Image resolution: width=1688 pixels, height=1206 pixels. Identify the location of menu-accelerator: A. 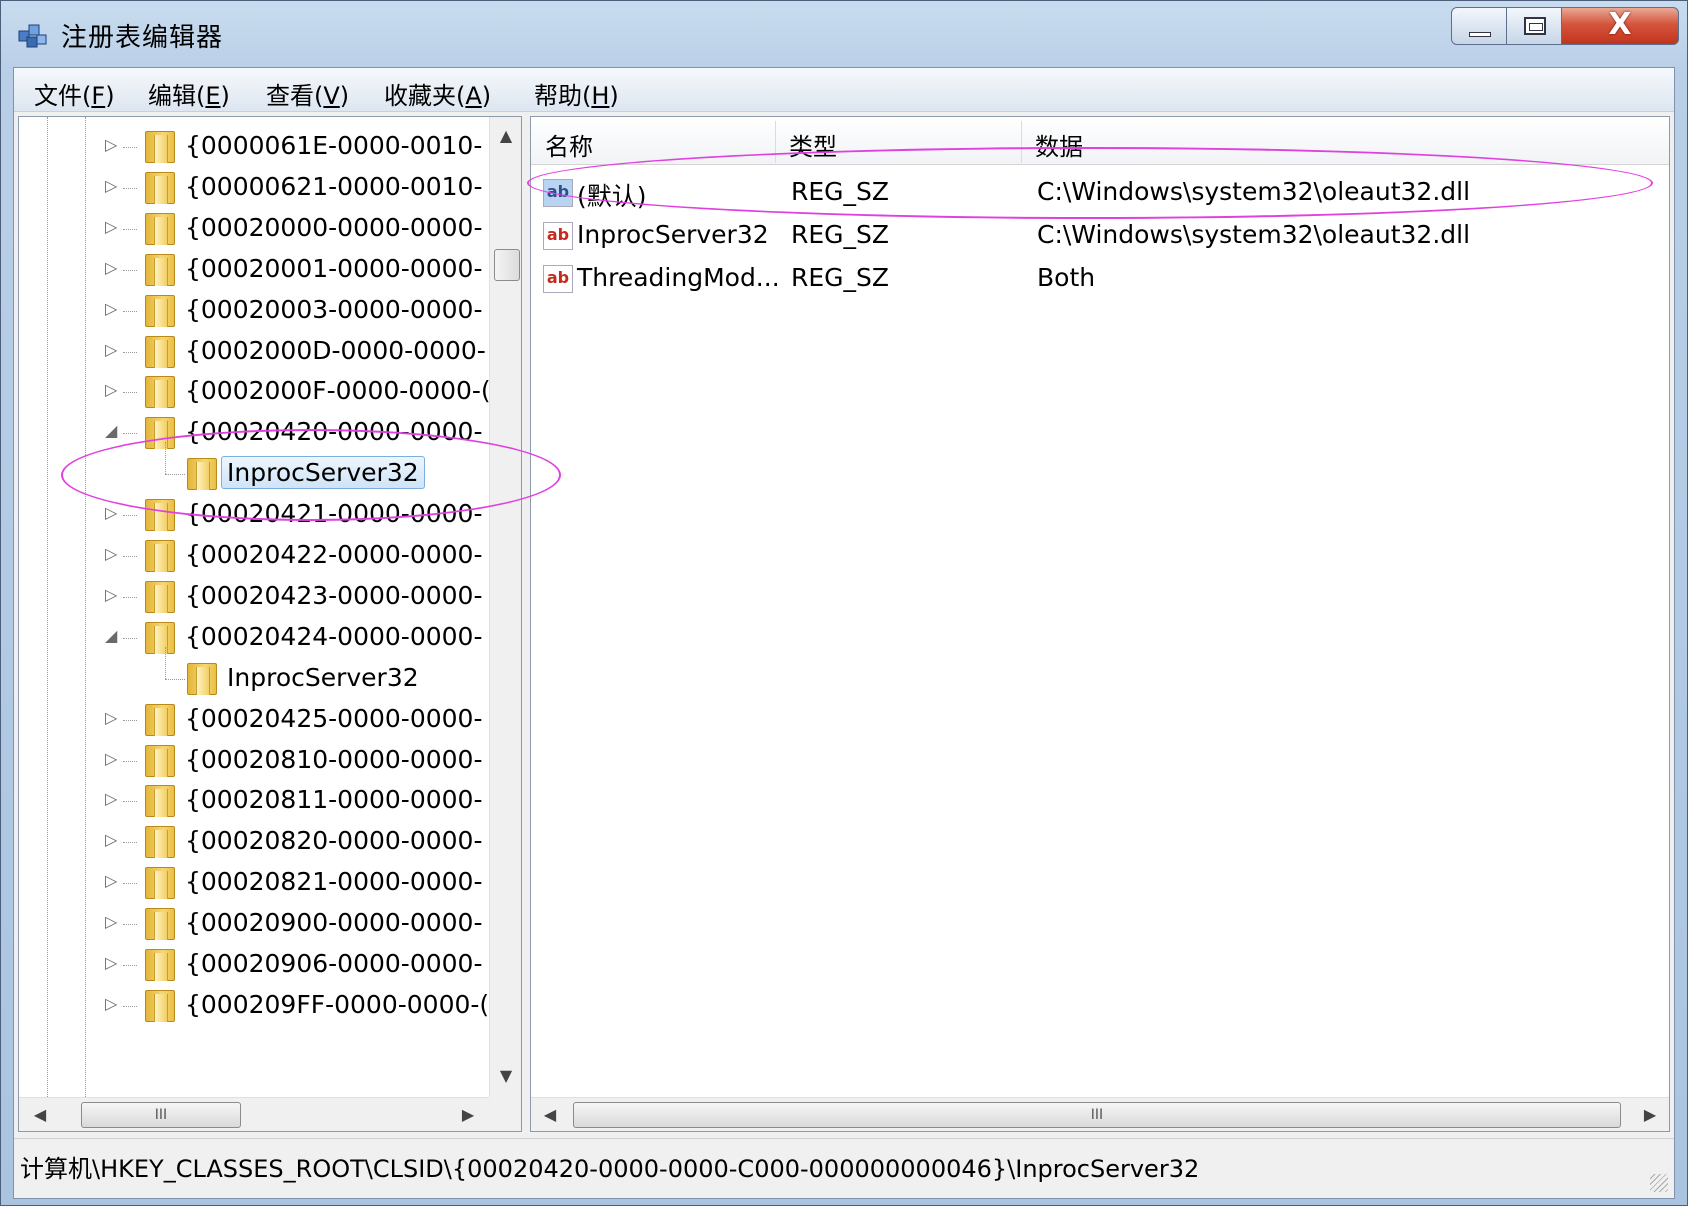
(473, 96).